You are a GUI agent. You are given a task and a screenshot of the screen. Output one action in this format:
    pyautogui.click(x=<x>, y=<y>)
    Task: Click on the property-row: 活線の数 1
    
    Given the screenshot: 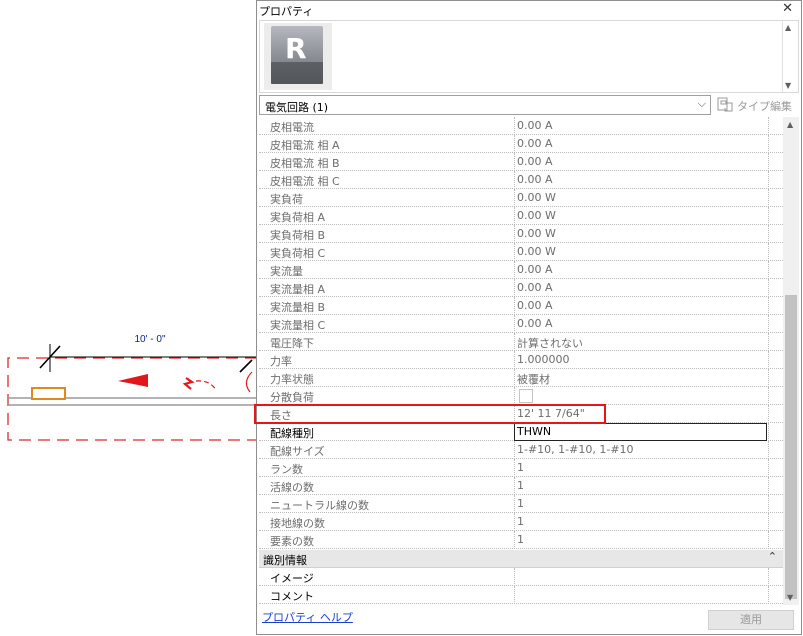 What is the action you would take?
    pyautogui.click(x=521, y=486)
    